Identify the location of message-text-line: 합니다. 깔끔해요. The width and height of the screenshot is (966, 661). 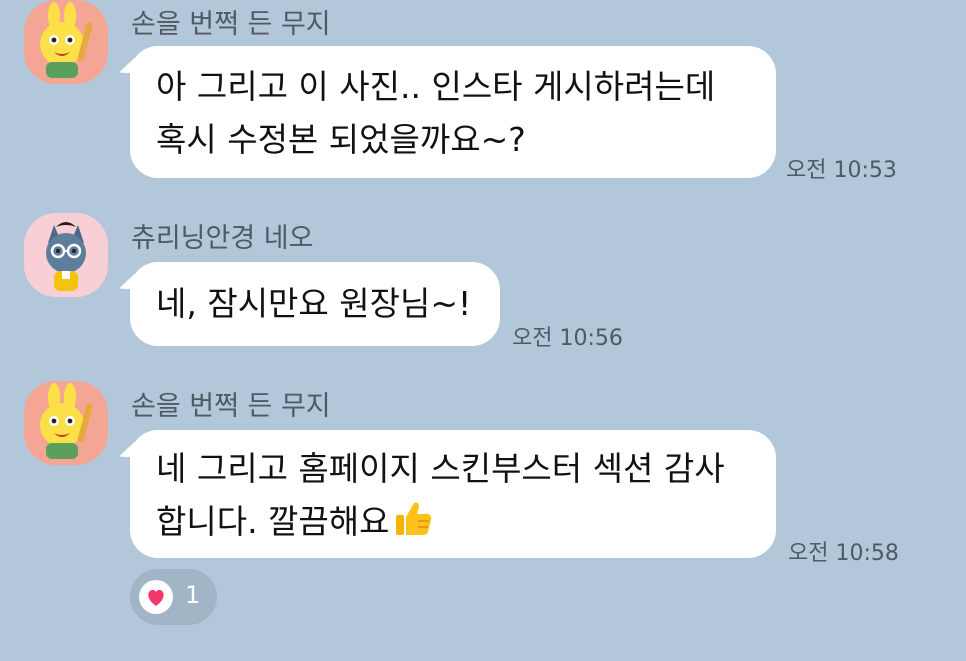
(273, 521).